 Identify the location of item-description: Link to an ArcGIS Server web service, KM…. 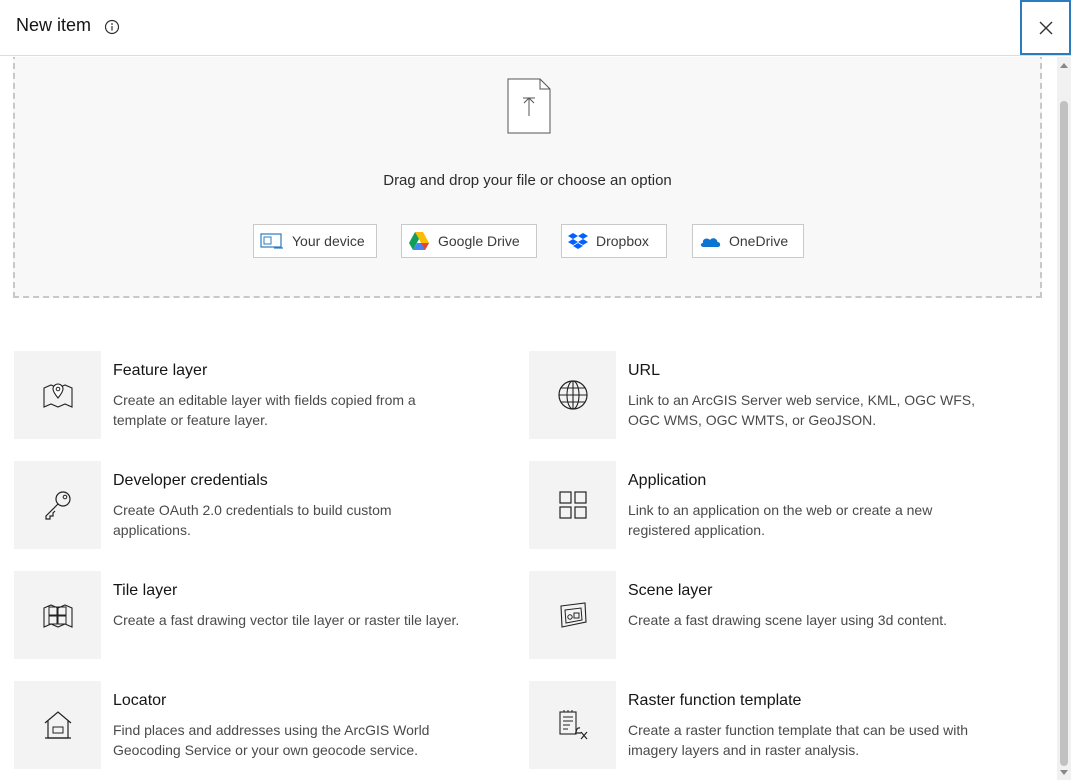
(801, 410).